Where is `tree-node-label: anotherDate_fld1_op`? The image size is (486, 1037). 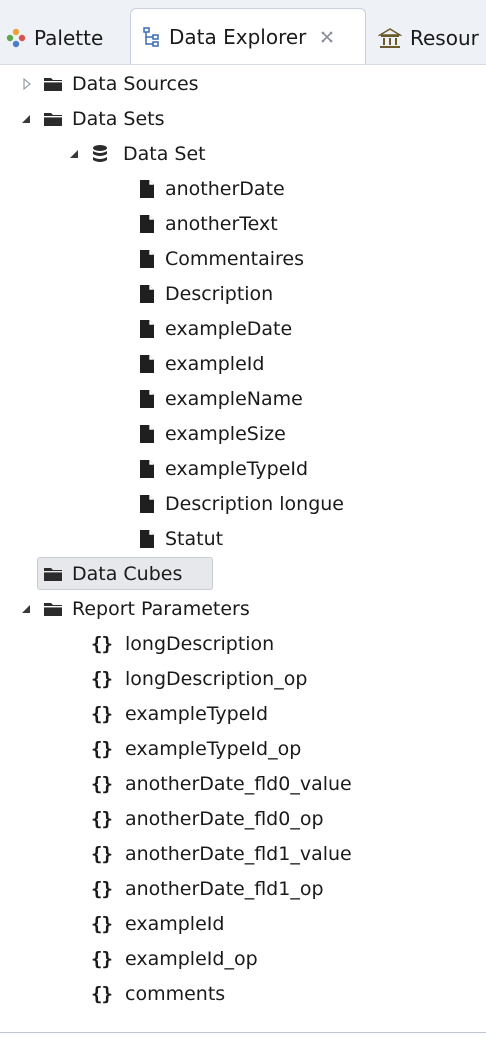 tree-node-label: anotherDate_fld1_op is located at coordinates (224, 888).